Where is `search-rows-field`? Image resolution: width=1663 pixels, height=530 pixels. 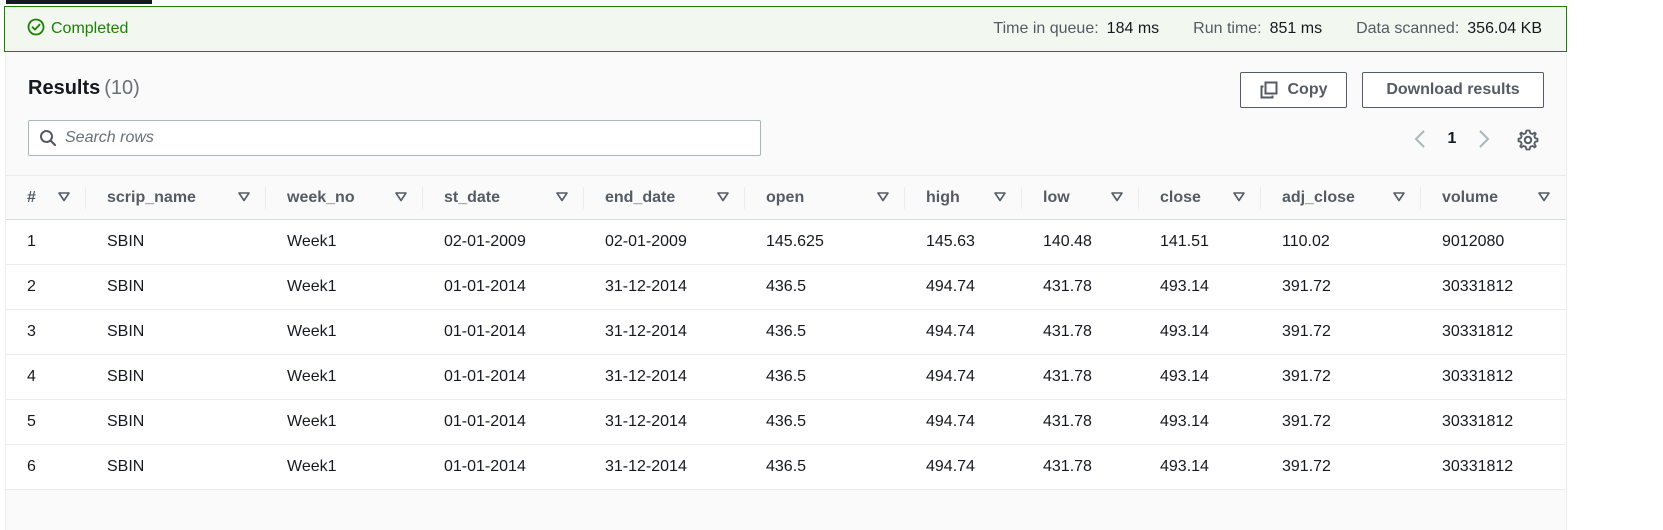 search-rows-field is located at coordinates (394, 138).